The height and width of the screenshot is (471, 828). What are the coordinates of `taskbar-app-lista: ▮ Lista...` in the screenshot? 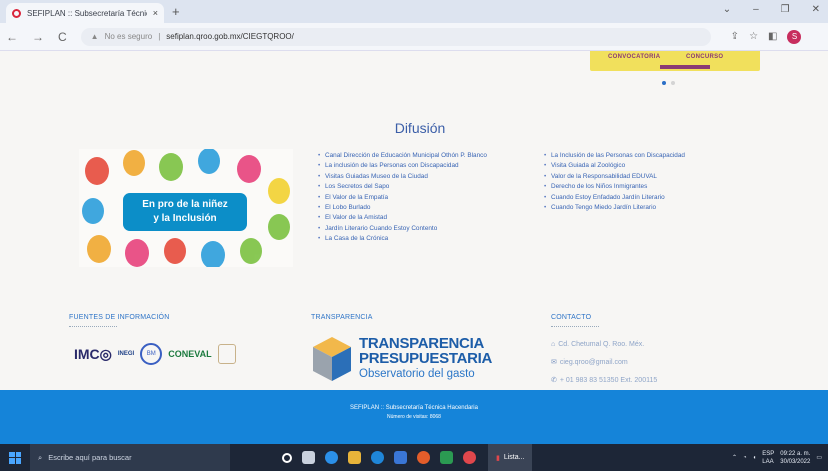 It's located at (510, 457).